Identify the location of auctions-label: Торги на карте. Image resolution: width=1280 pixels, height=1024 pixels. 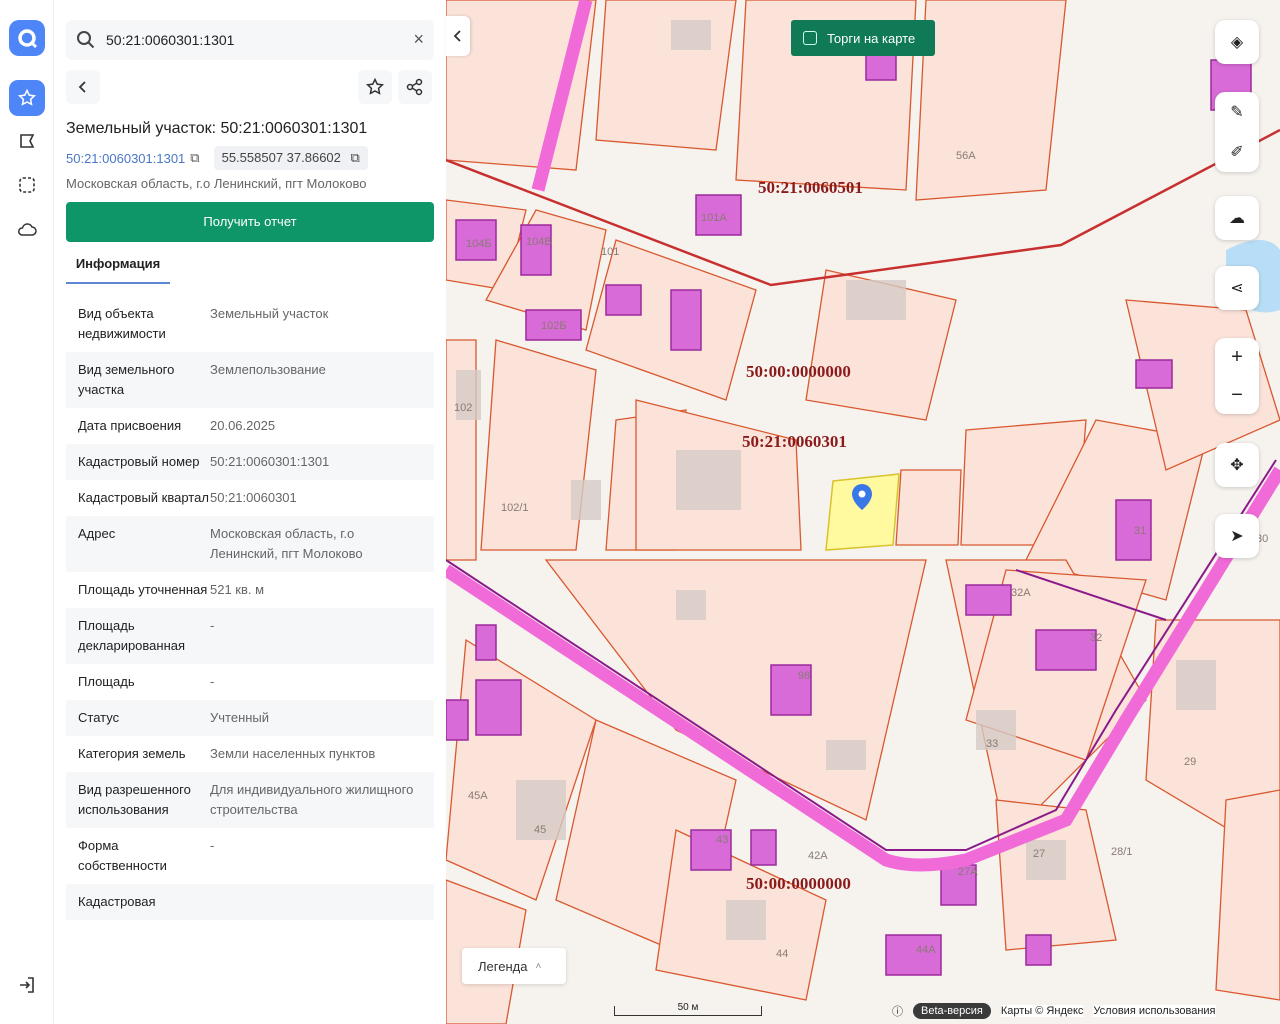
(871, 38).